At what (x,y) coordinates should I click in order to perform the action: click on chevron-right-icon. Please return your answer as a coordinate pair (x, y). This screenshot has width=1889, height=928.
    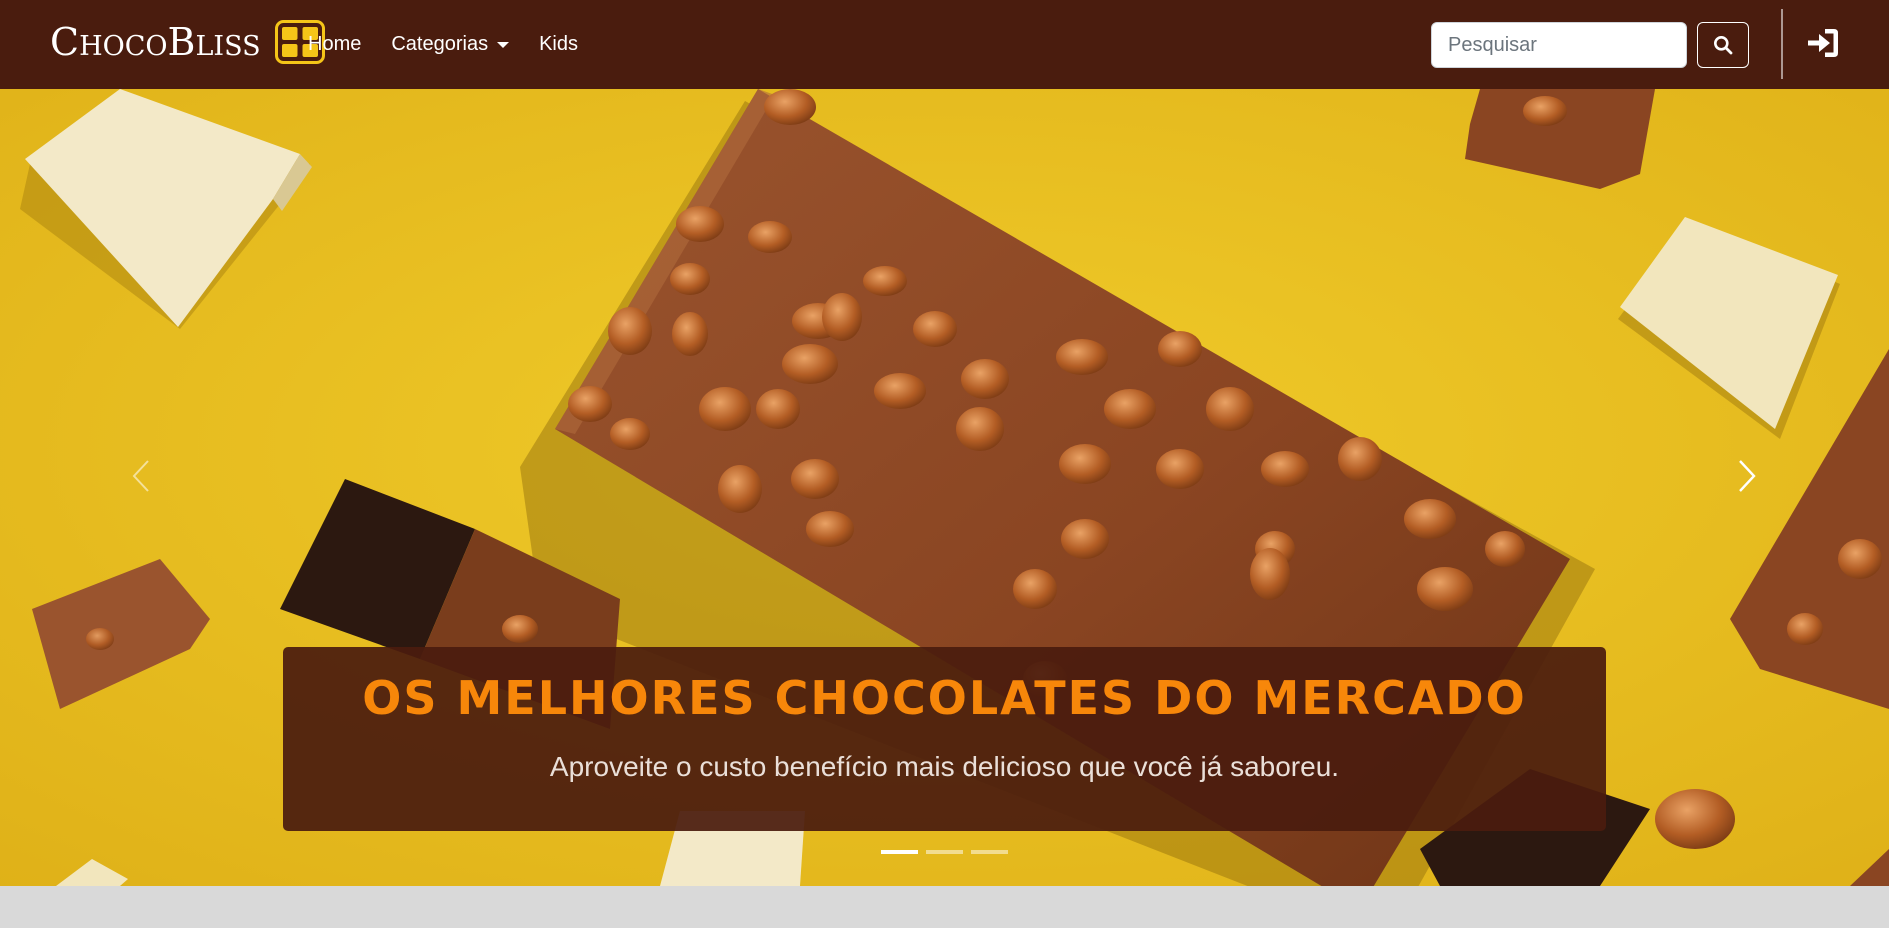
    Looking at the image, I should click on (1747, 476).